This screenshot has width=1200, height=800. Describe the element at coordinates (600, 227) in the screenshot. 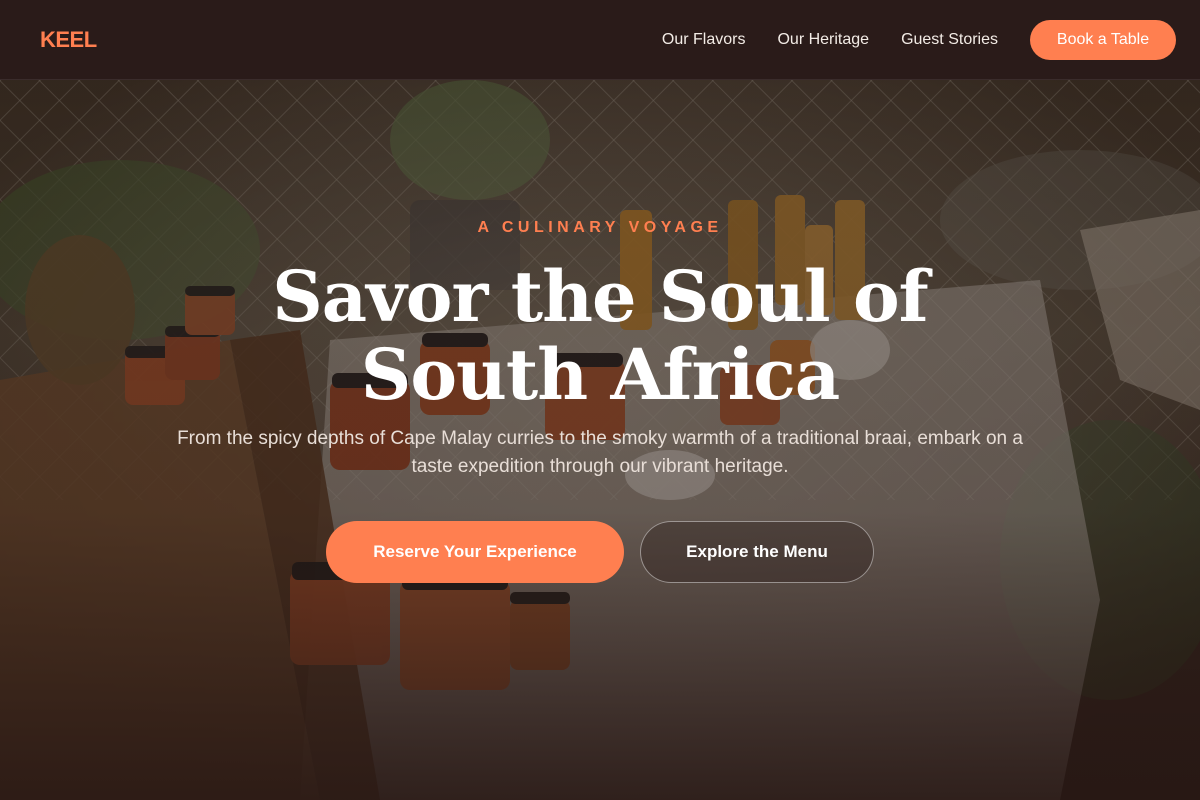

I see `hero-eyebrow: A CULINARY VOYAGE` at that location.